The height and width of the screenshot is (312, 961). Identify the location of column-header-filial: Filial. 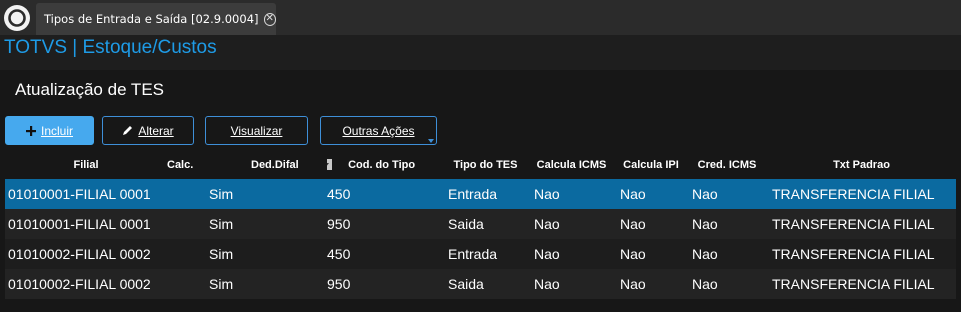
(86, 164).